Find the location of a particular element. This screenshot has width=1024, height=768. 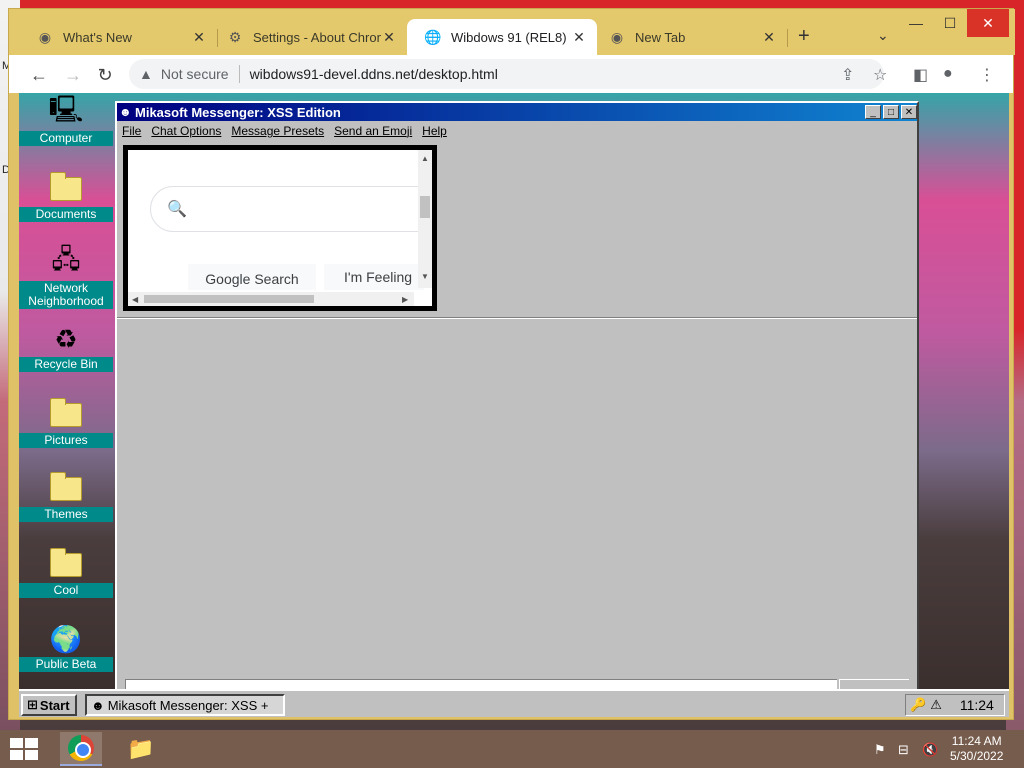

w91-clock: 11:24 is located at coordinates (977, 705).